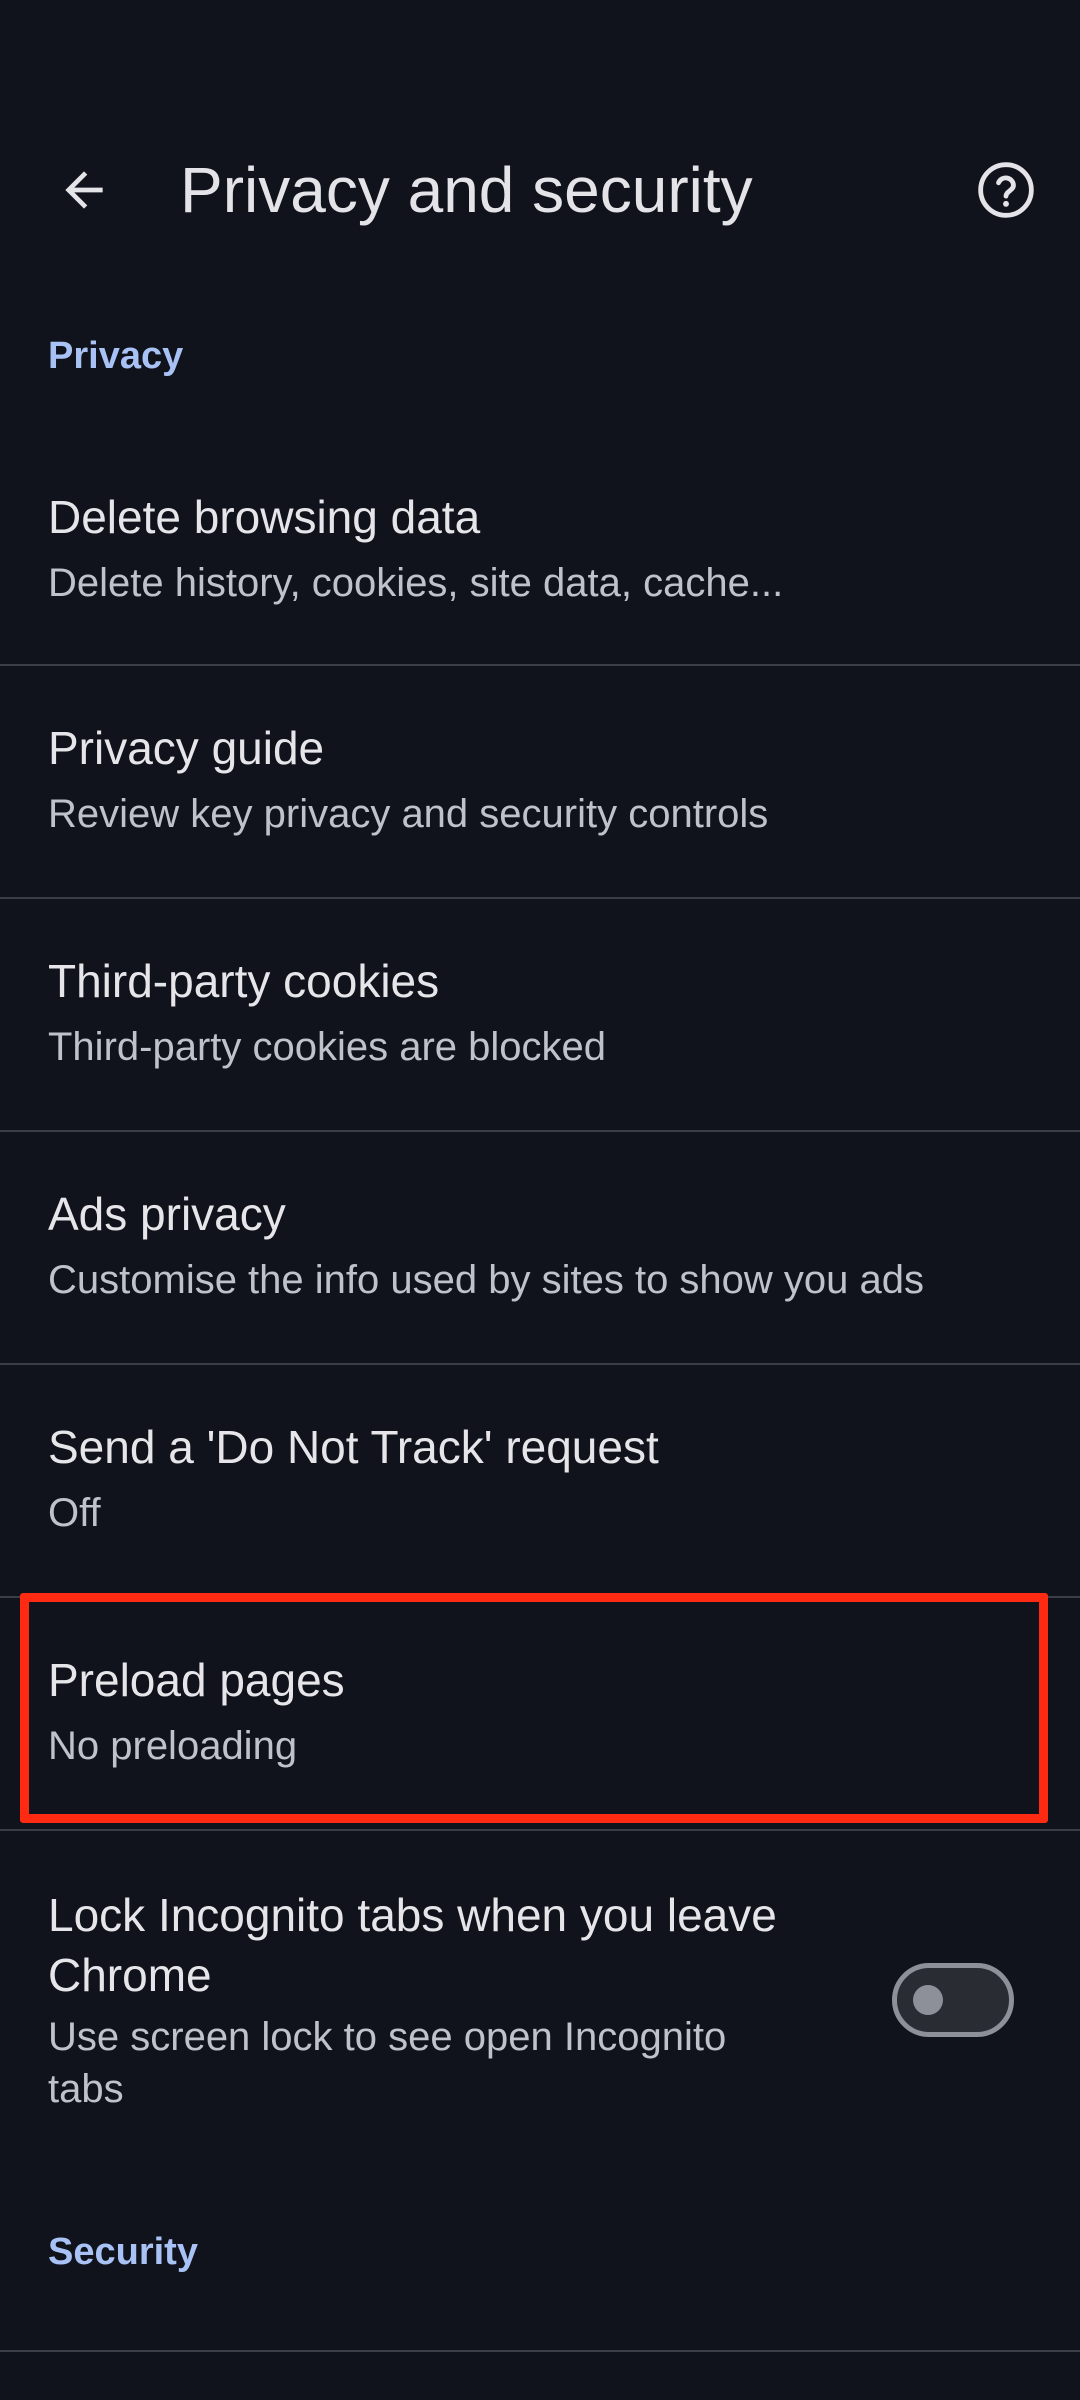  What do you see at coordinates (540, 1714) in the screenshot?
I see `setting-preload-pages: Preload pages No preloading` at bounding box center [540, 1714].